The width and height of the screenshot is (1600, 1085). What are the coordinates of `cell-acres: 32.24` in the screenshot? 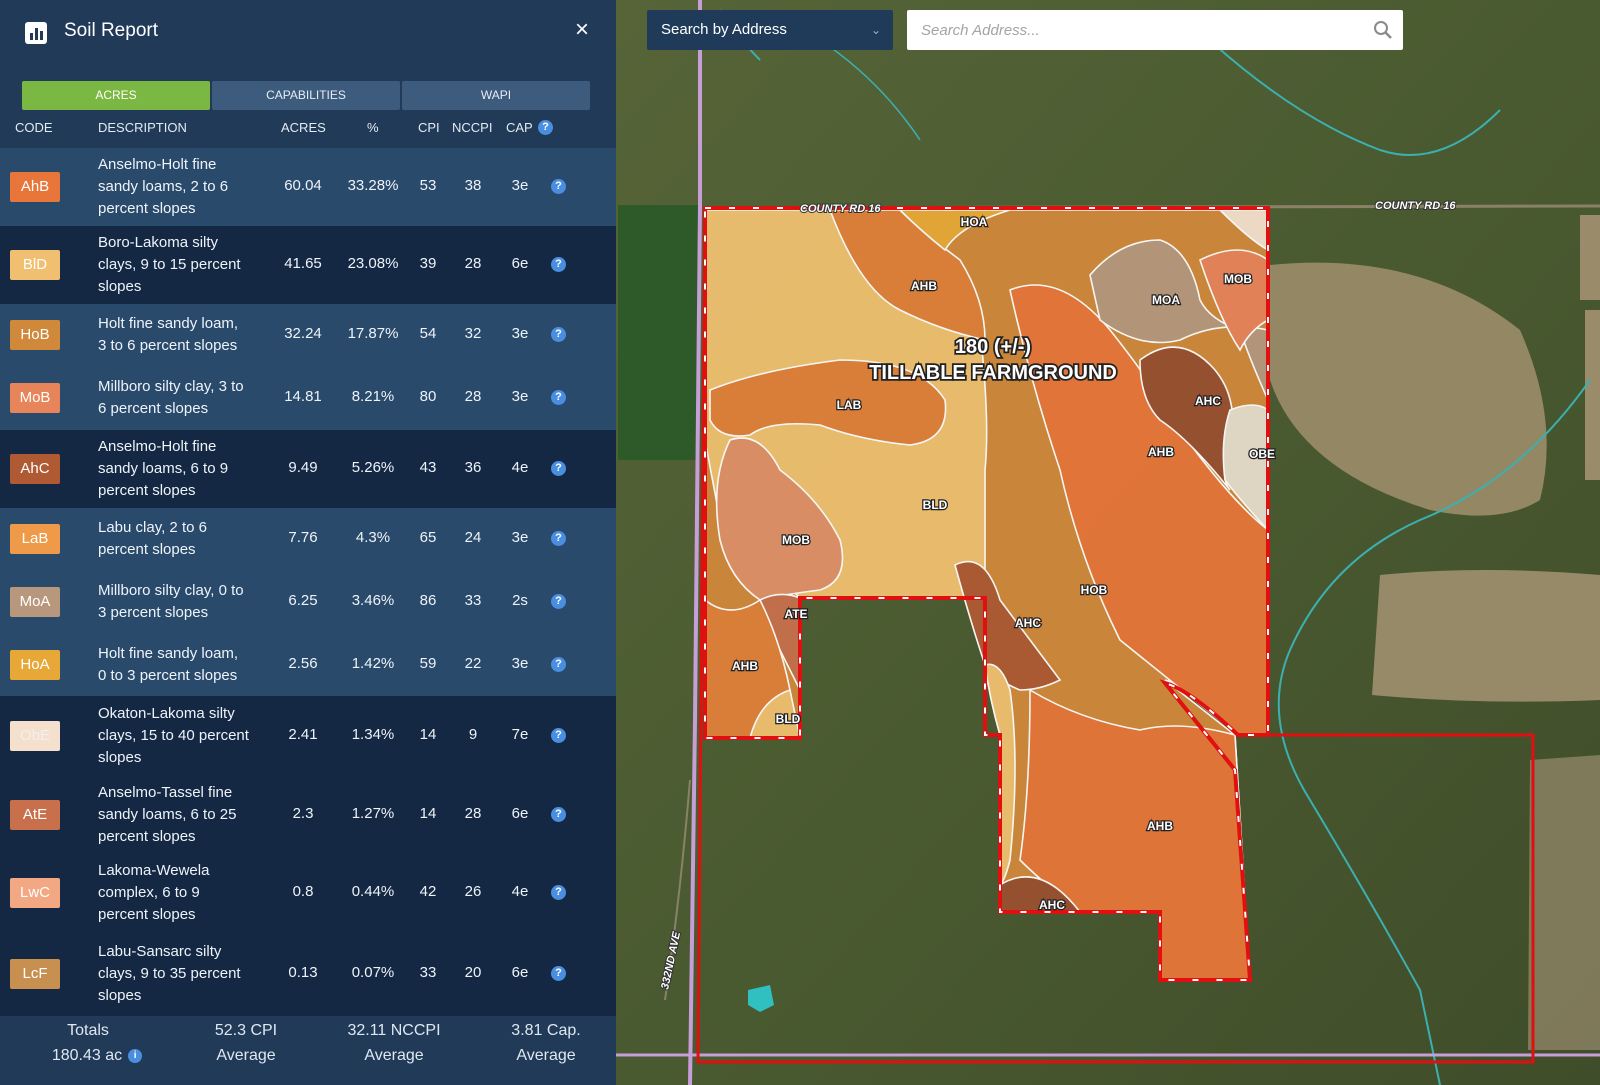 It's located at (303, 333).